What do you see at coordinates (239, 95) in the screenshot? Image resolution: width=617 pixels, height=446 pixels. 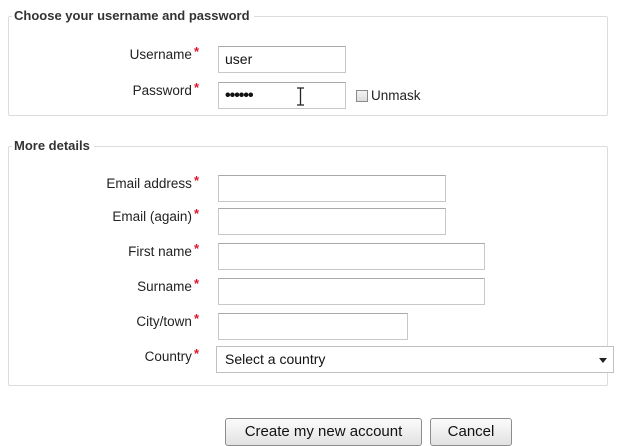 I see `password-value: ••••••` at bounding box center [239, 95].